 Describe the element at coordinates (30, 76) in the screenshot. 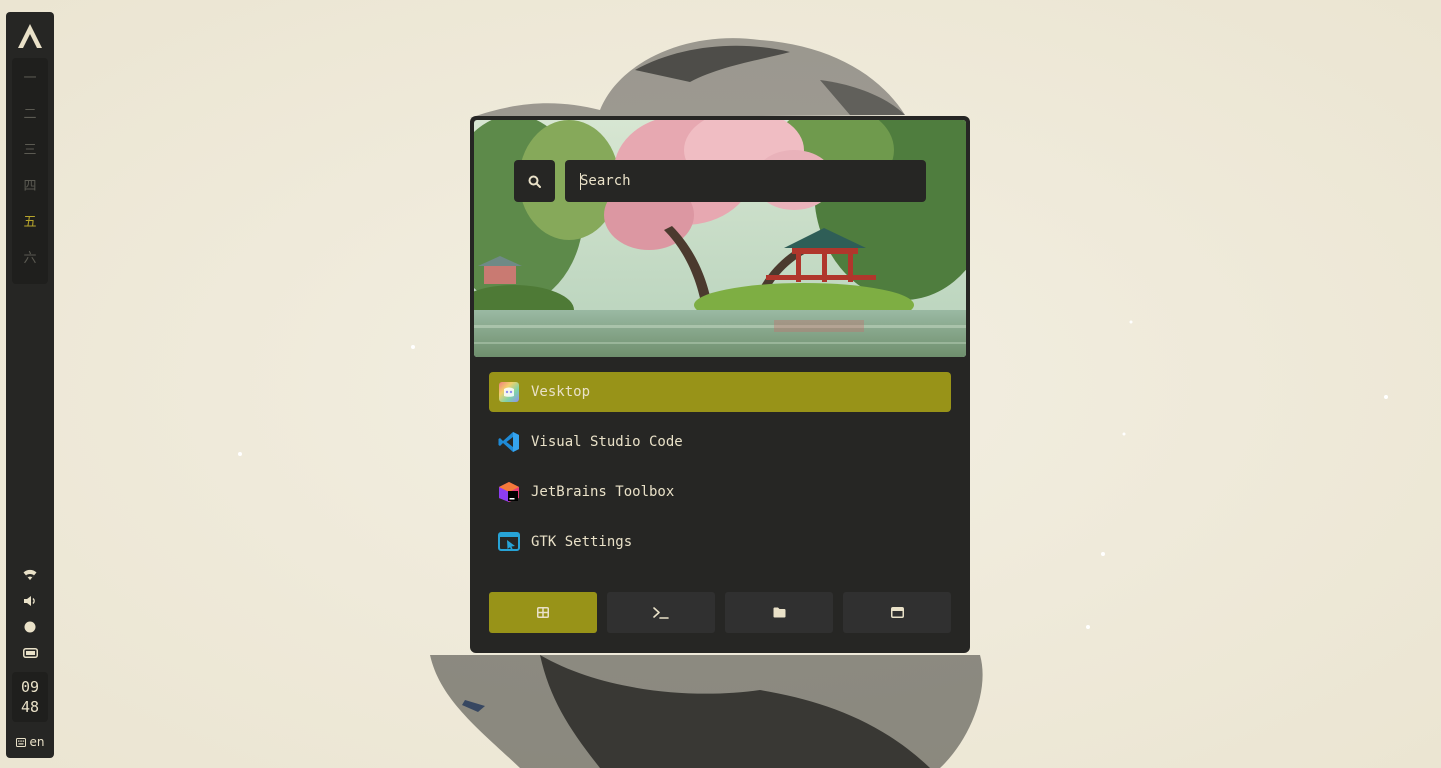

I see `workspace-1: 一` at that location.